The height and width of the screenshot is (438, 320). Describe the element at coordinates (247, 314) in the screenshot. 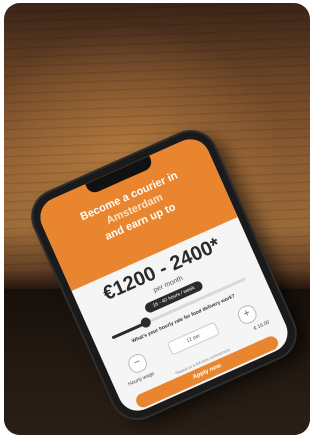

I see `plus-button: +` at that location.